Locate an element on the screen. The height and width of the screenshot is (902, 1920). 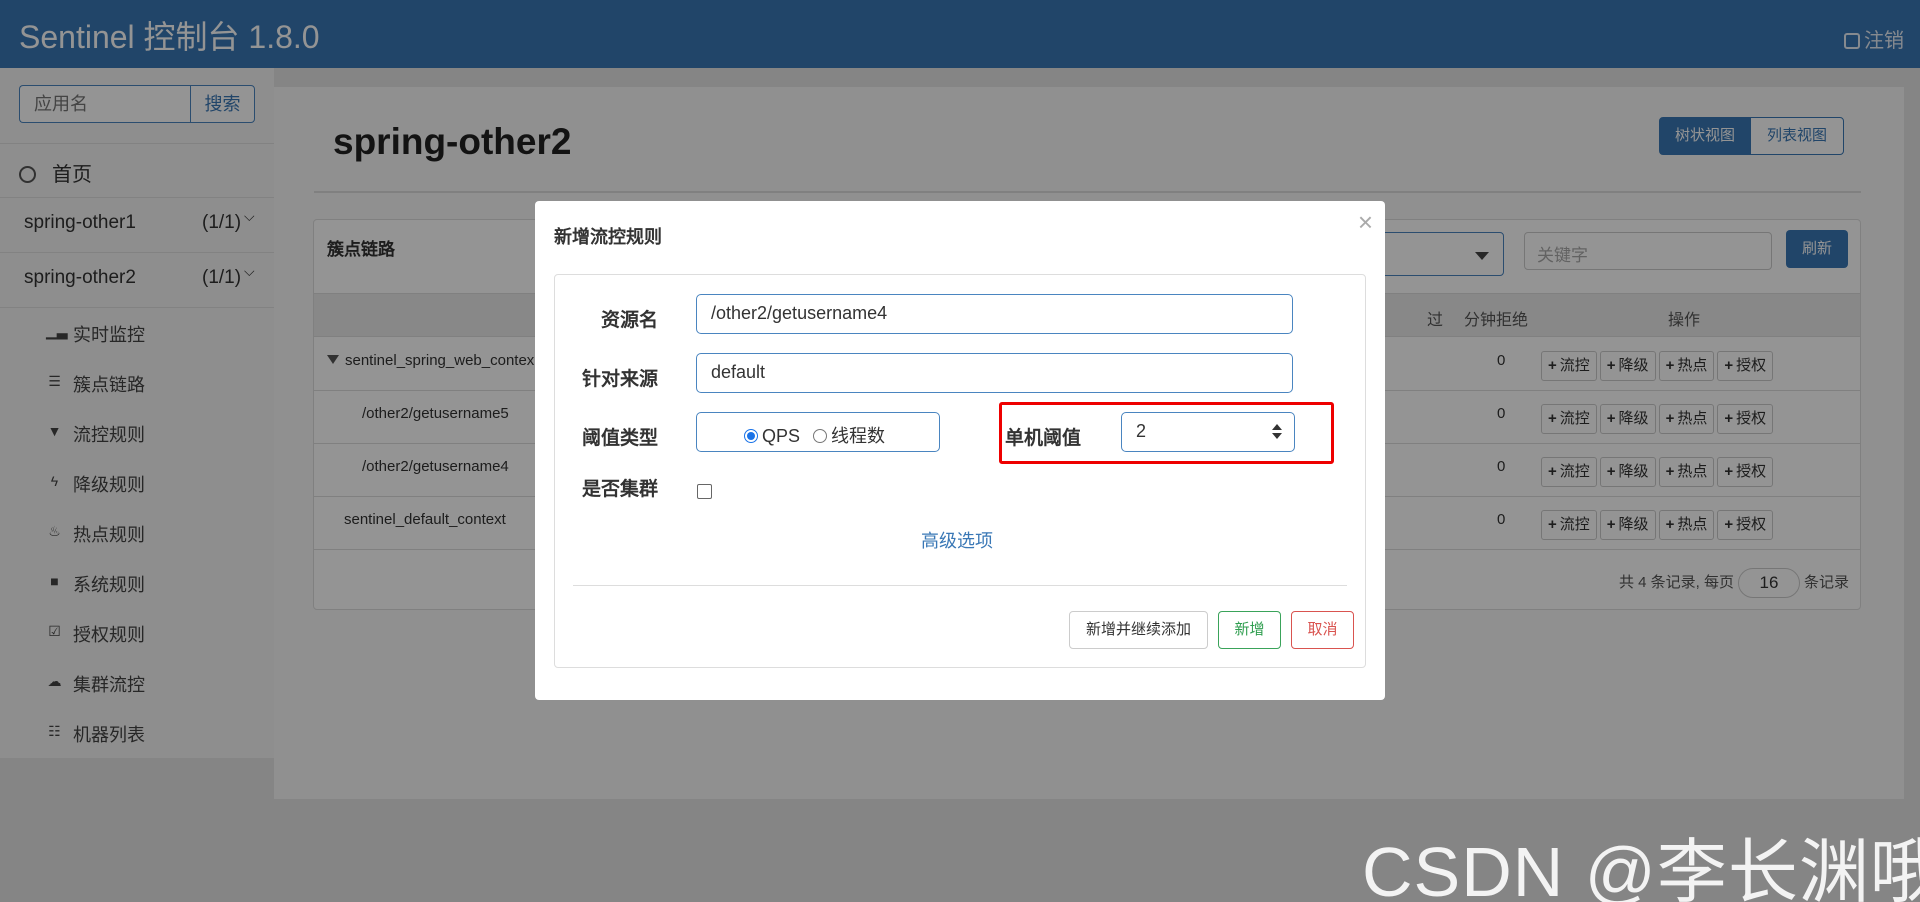
watermark: CSDN @李长渊哦 is located at coordinates (1641, 867).